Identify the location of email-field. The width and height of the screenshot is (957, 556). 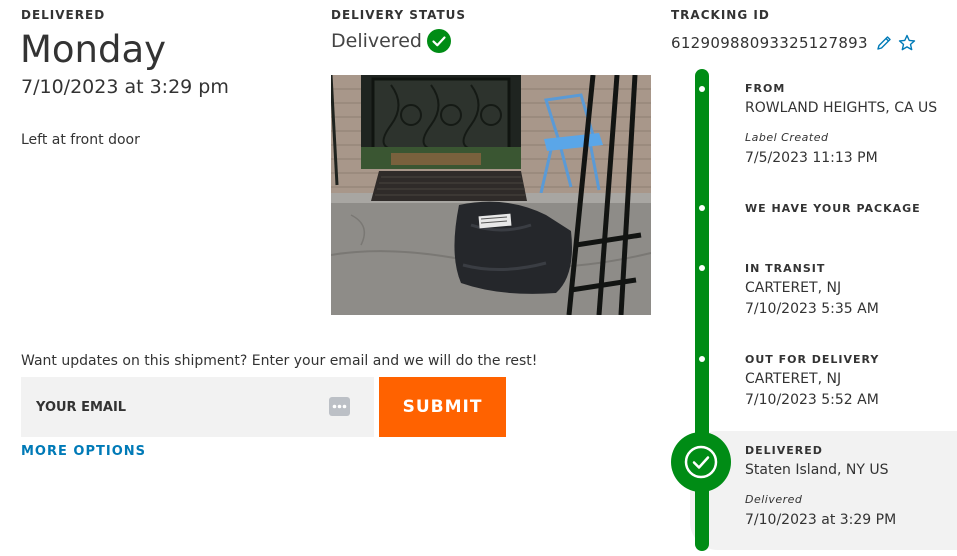
(197, 407).